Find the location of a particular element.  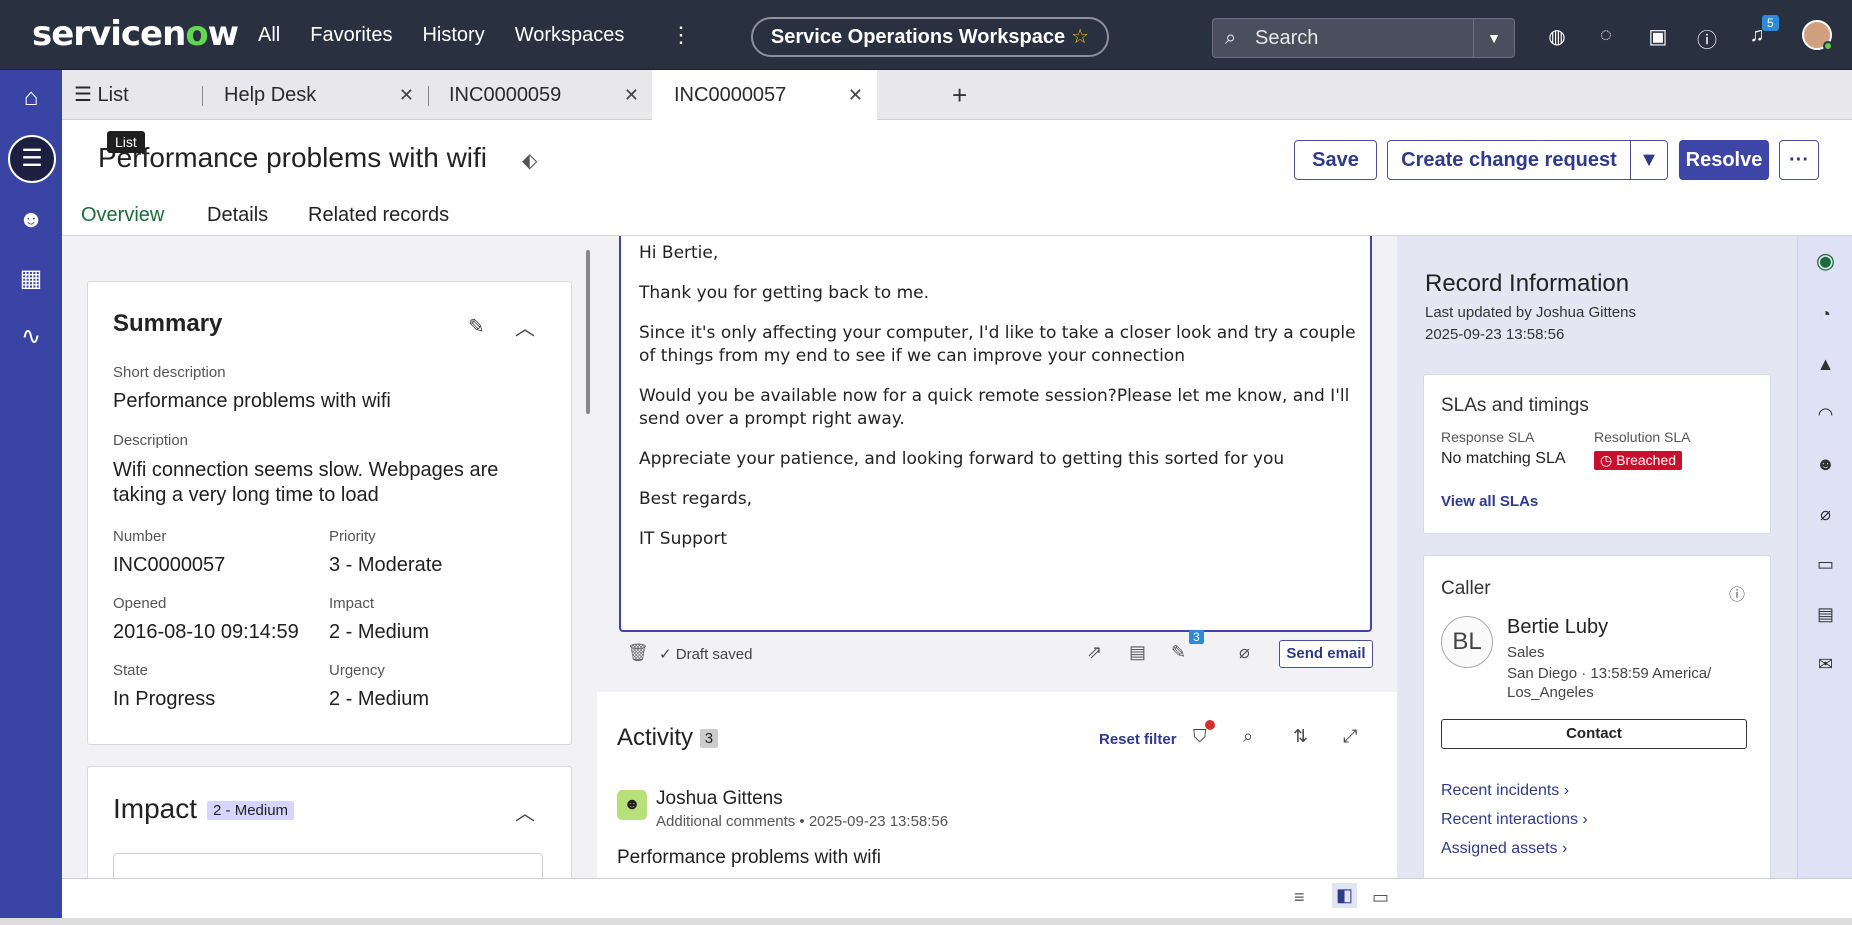

page-icon: ▤ is located at coordinates (1825, 614).